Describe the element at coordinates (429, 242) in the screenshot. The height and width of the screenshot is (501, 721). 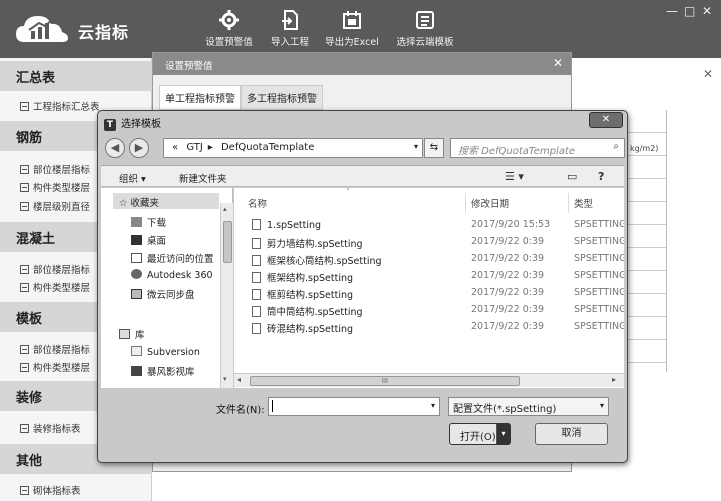
I see `file-row: 剪力墙结构.spSetting 2017/9/22 0:39 SPSETTING` at that location.